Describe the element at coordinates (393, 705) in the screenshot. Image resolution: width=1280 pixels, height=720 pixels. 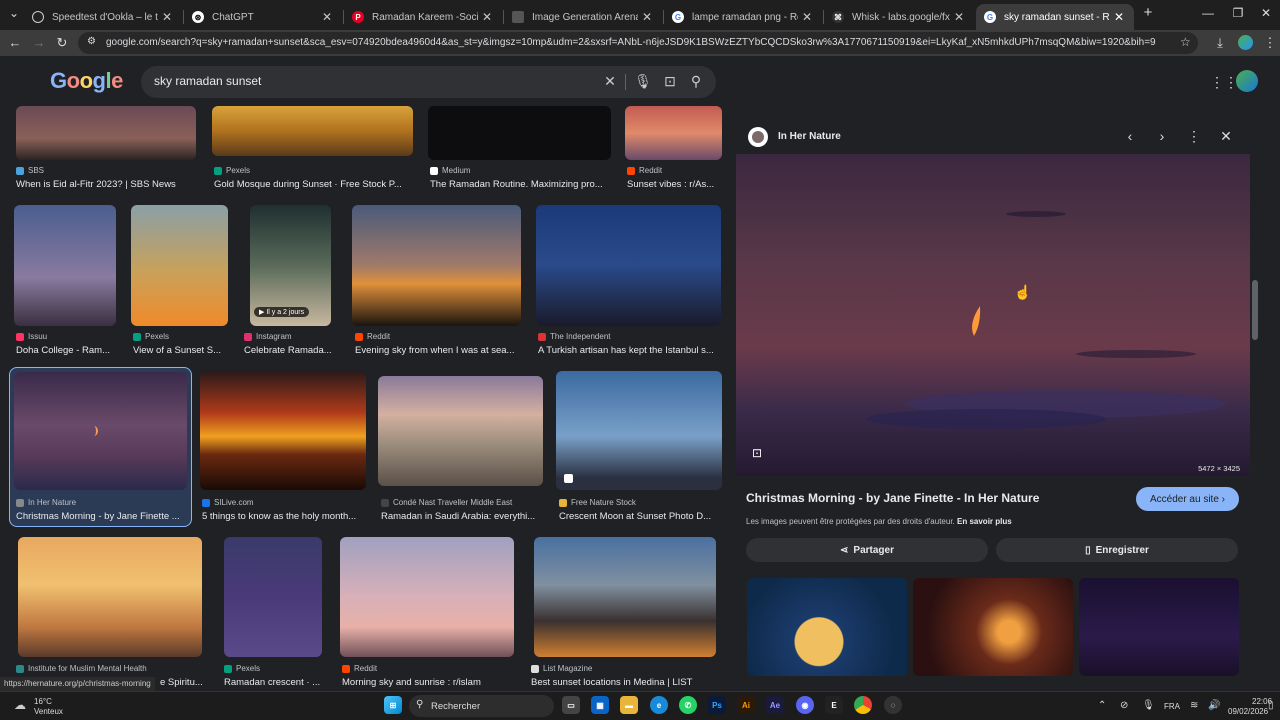
I see `windows-start-icon: ⊞` at that location.